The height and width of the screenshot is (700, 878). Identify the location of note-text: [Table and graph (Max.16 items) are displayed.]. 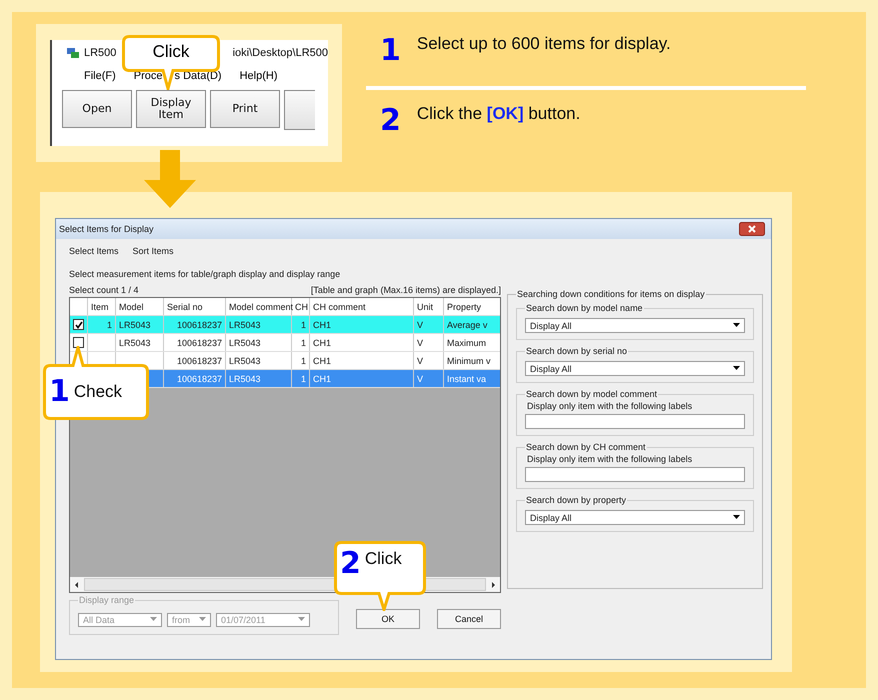
(405, 290).